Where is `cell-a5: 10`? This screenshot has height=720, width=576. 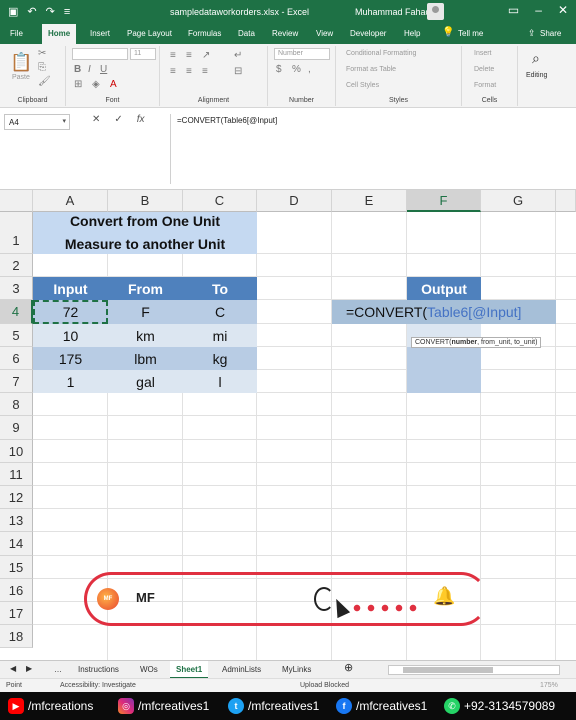
cell-a5: 10 is located at coordinates (70, 335).